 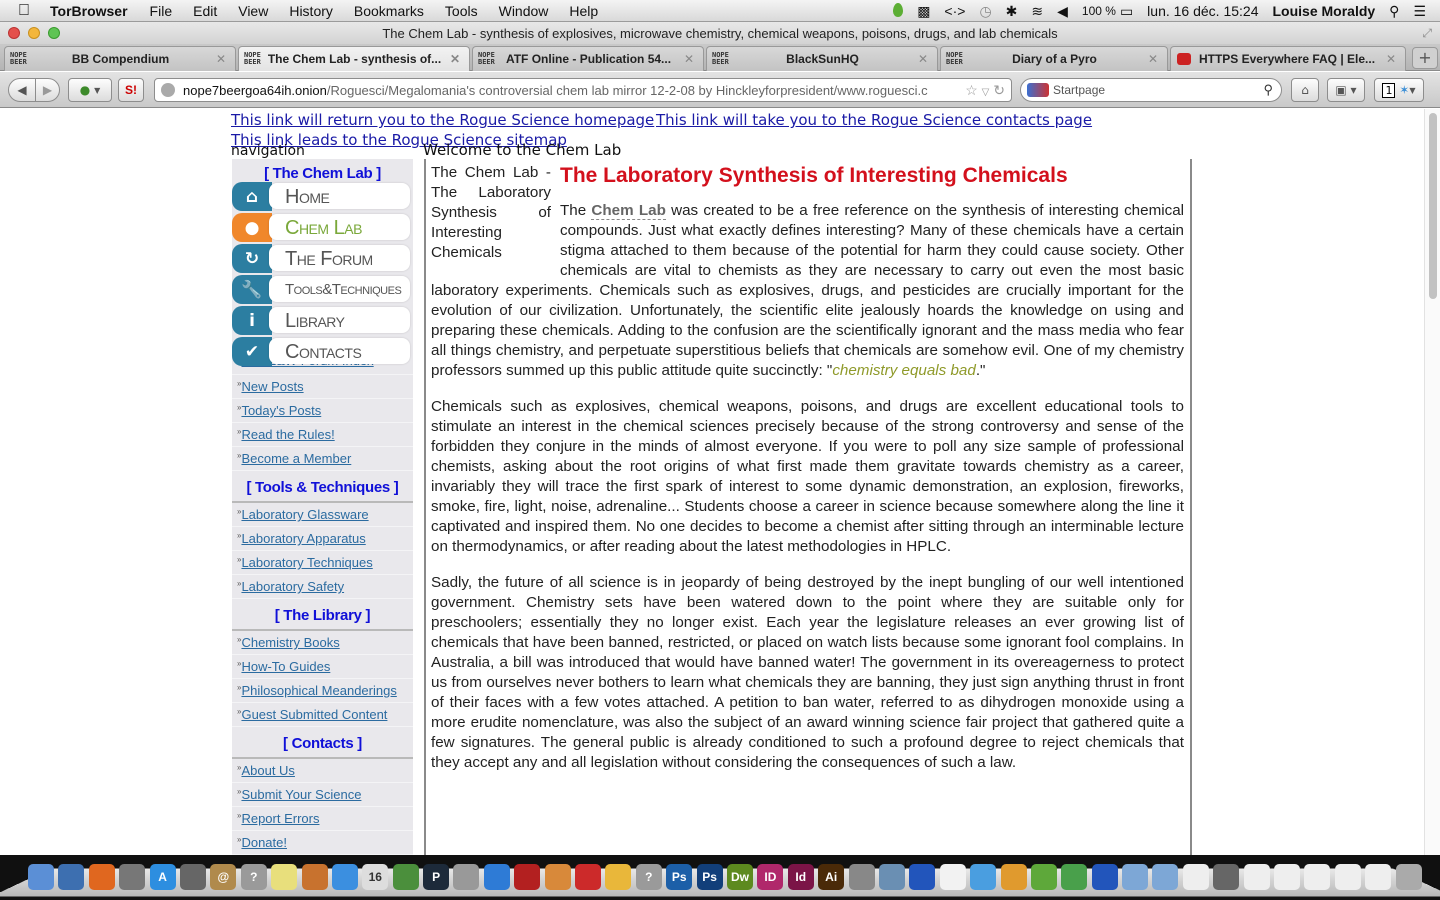 What do you see at coordinates (436, 877) in the screenshot?
I see `p-app-icon: P` at bounding box center [436, 877].